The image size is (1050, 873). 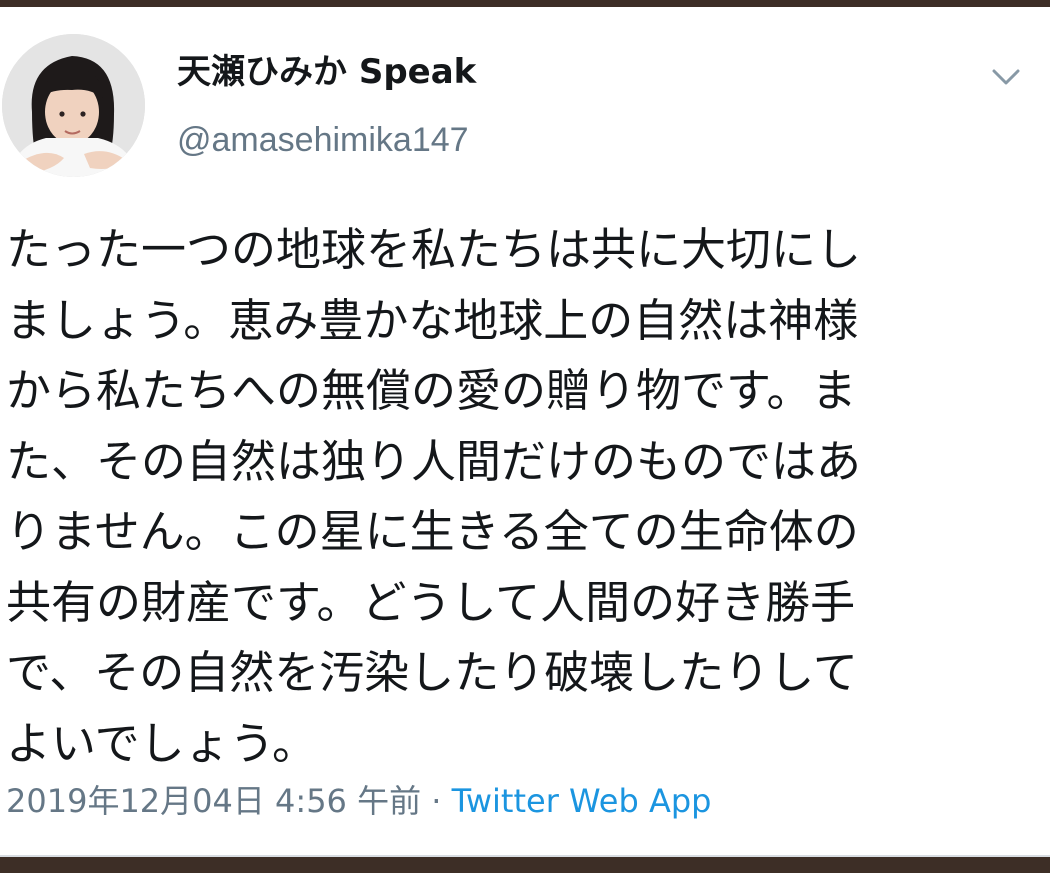 I want to click on chevron-down-icon, so click(x=1006, y=77).